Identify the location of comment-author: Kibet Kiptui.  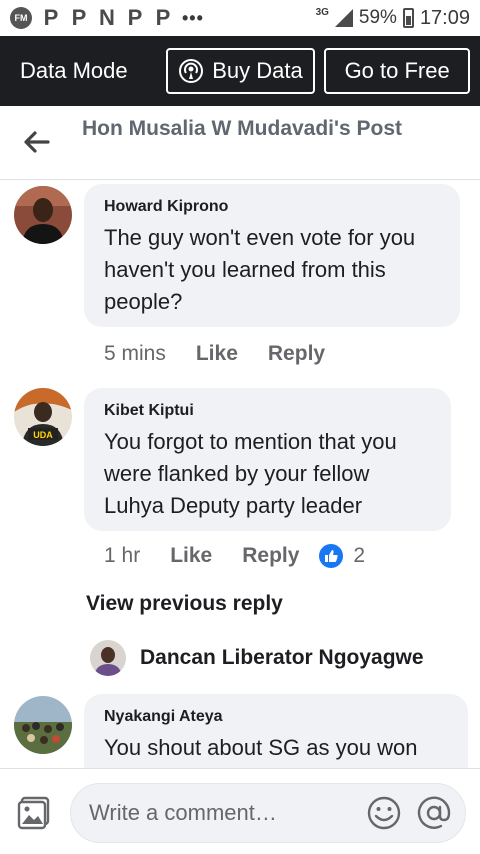
(268, 411).